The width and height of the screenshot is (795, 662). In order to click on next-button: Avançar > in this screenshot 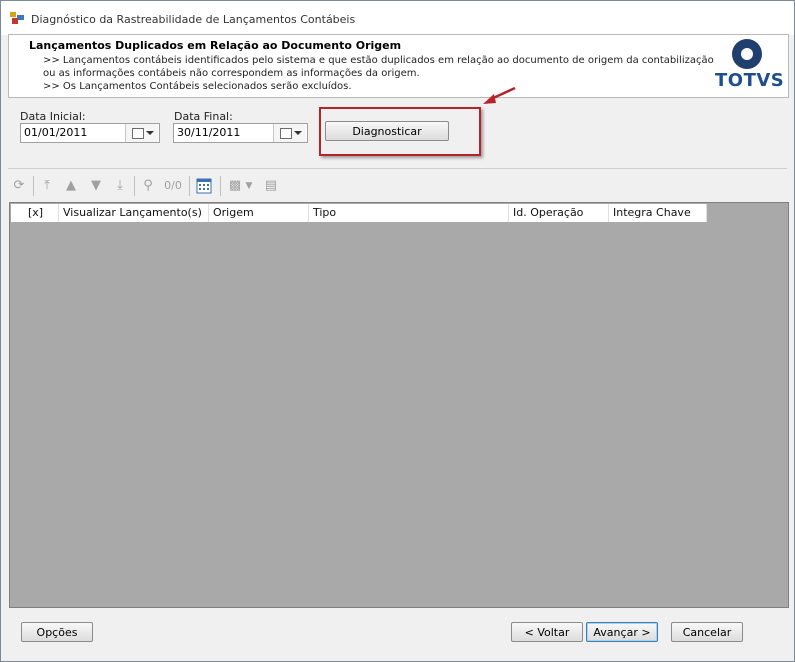, I will do `click(622, 632)`.